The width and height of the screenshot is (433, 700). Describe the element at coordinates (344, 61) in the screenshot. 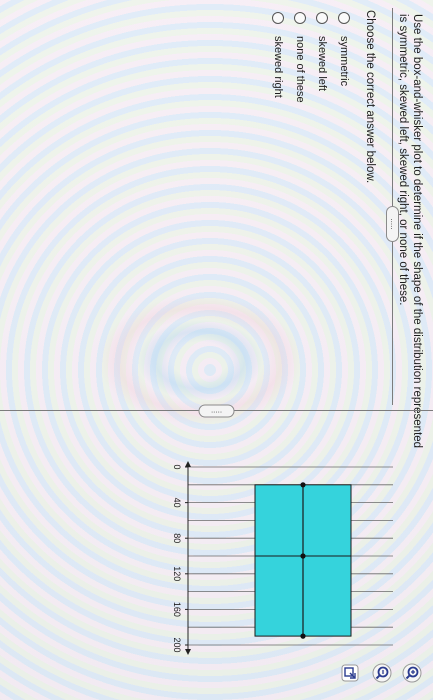

I see `option-label: symmetric` at that location.